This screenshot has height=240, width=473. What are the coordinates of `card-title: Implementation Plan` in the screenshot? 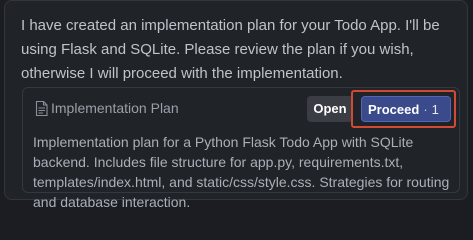 It's located at (115, 108).